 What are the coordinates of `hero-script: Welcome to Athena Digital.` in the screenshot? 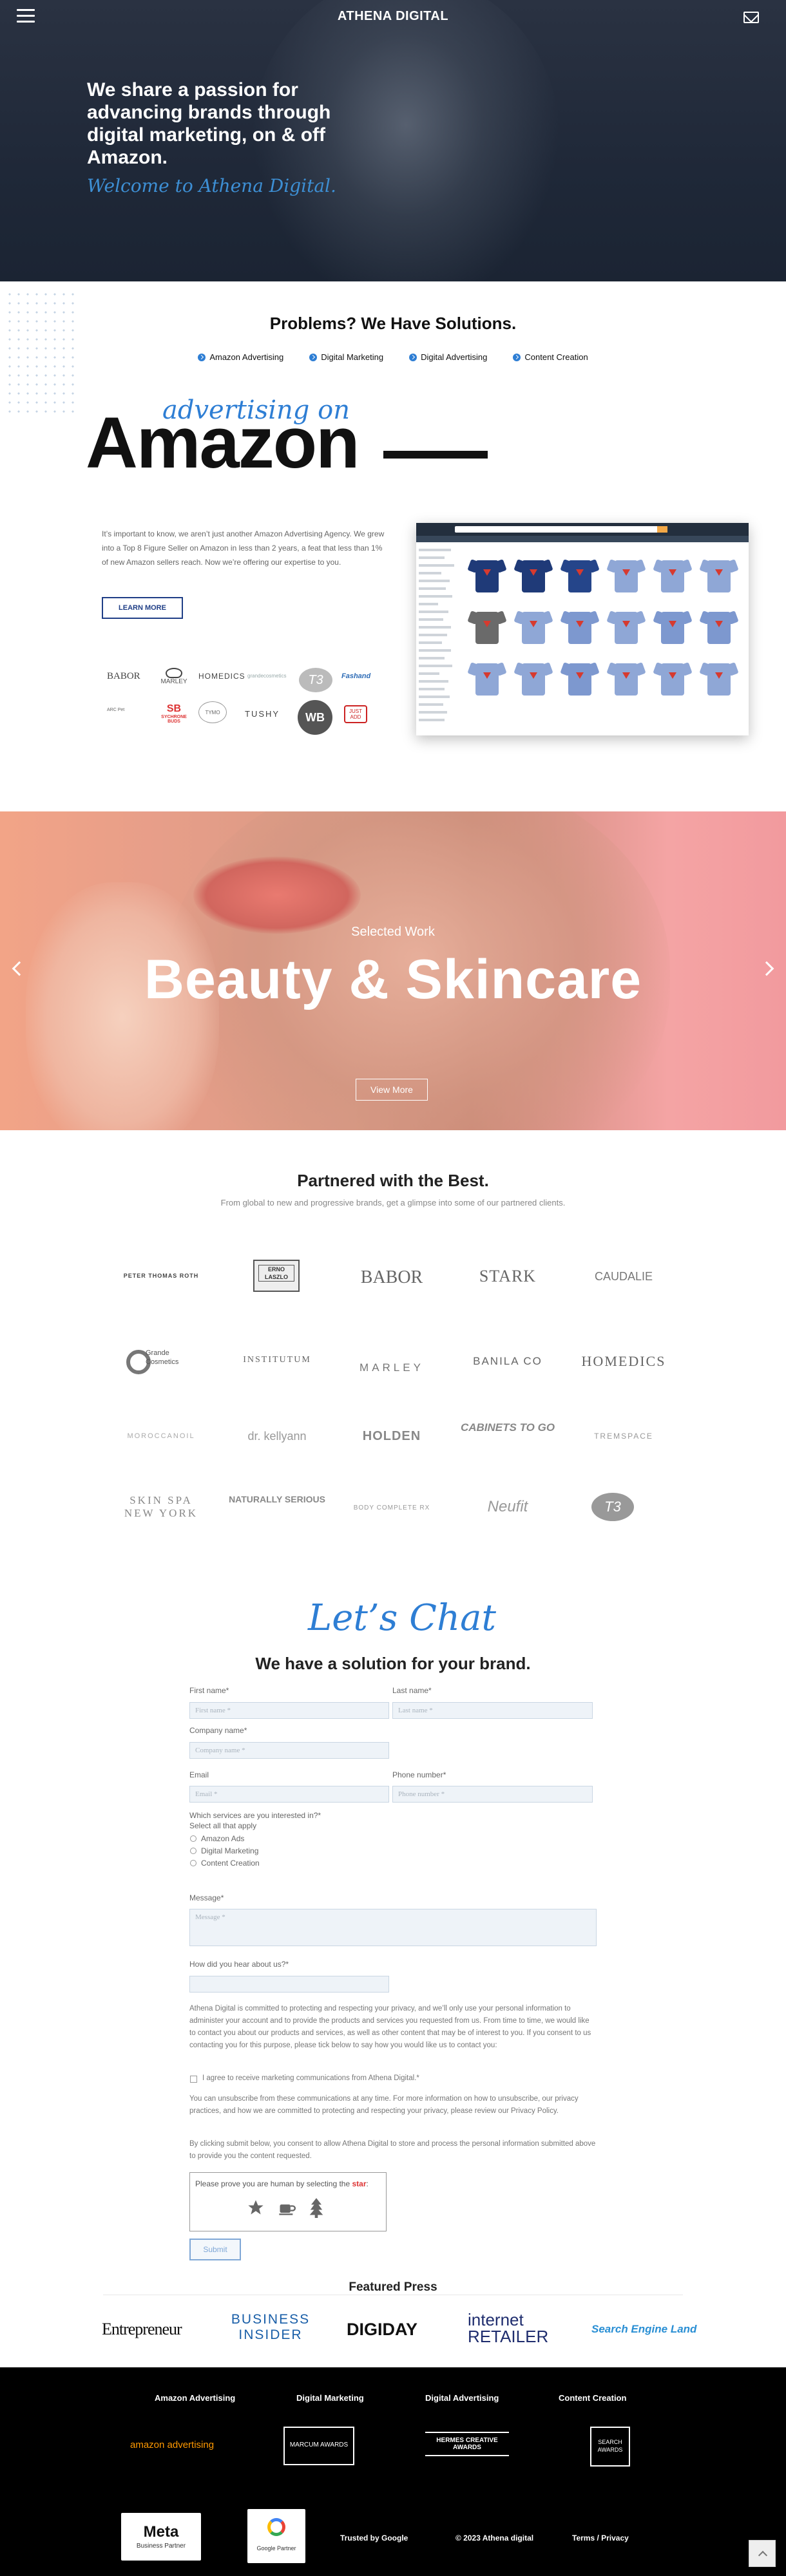 It's located at (211, 185).